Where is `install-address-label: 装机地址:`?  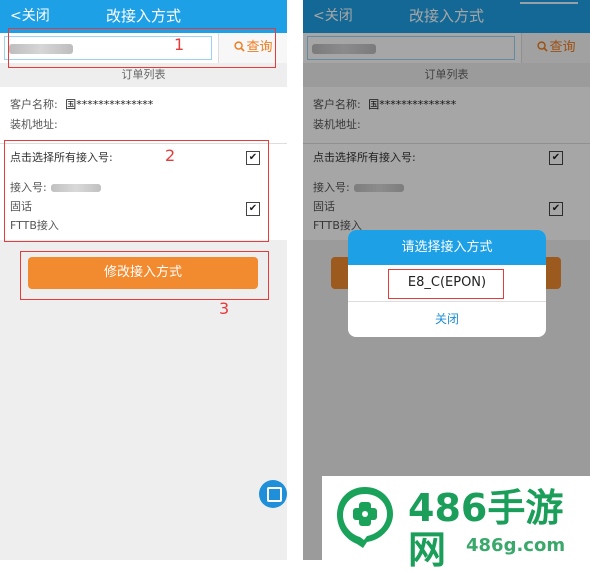
install-address-label: 装机地址: is located at coordinates (34, 124).